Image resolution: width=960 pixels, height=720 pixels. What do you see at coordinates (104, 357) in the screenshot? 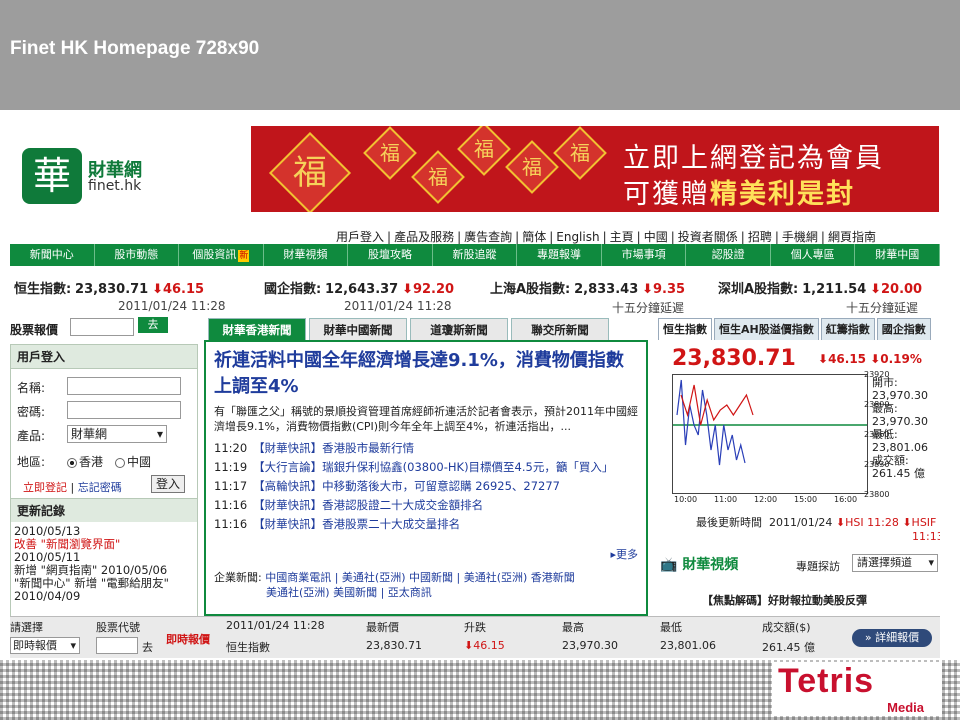
I see `login-header: 用戶登入` at bounding box center [104, 357].